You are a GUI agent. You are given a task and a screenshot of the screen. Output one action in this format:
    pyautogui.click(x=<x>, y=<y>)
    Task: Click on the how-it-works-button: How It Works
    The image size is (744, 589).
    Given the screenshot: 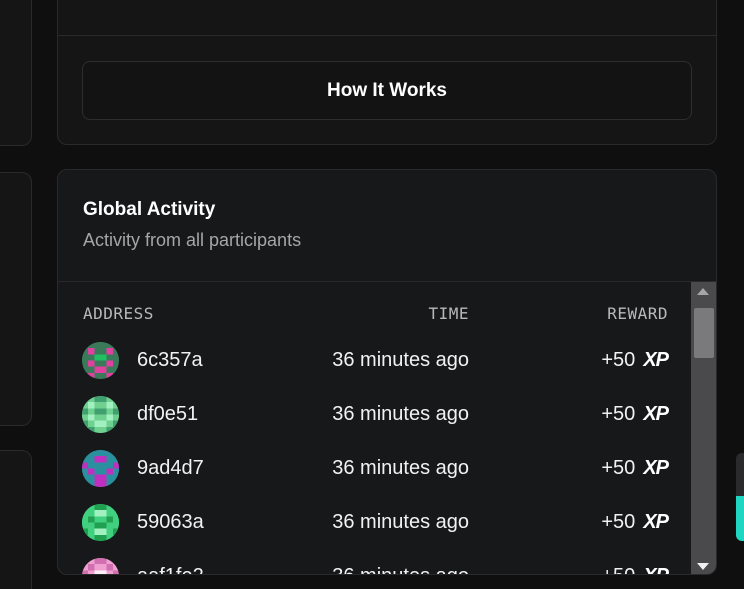 What is the action you would take?
    pyautogui.click(x=387, y=90)
    